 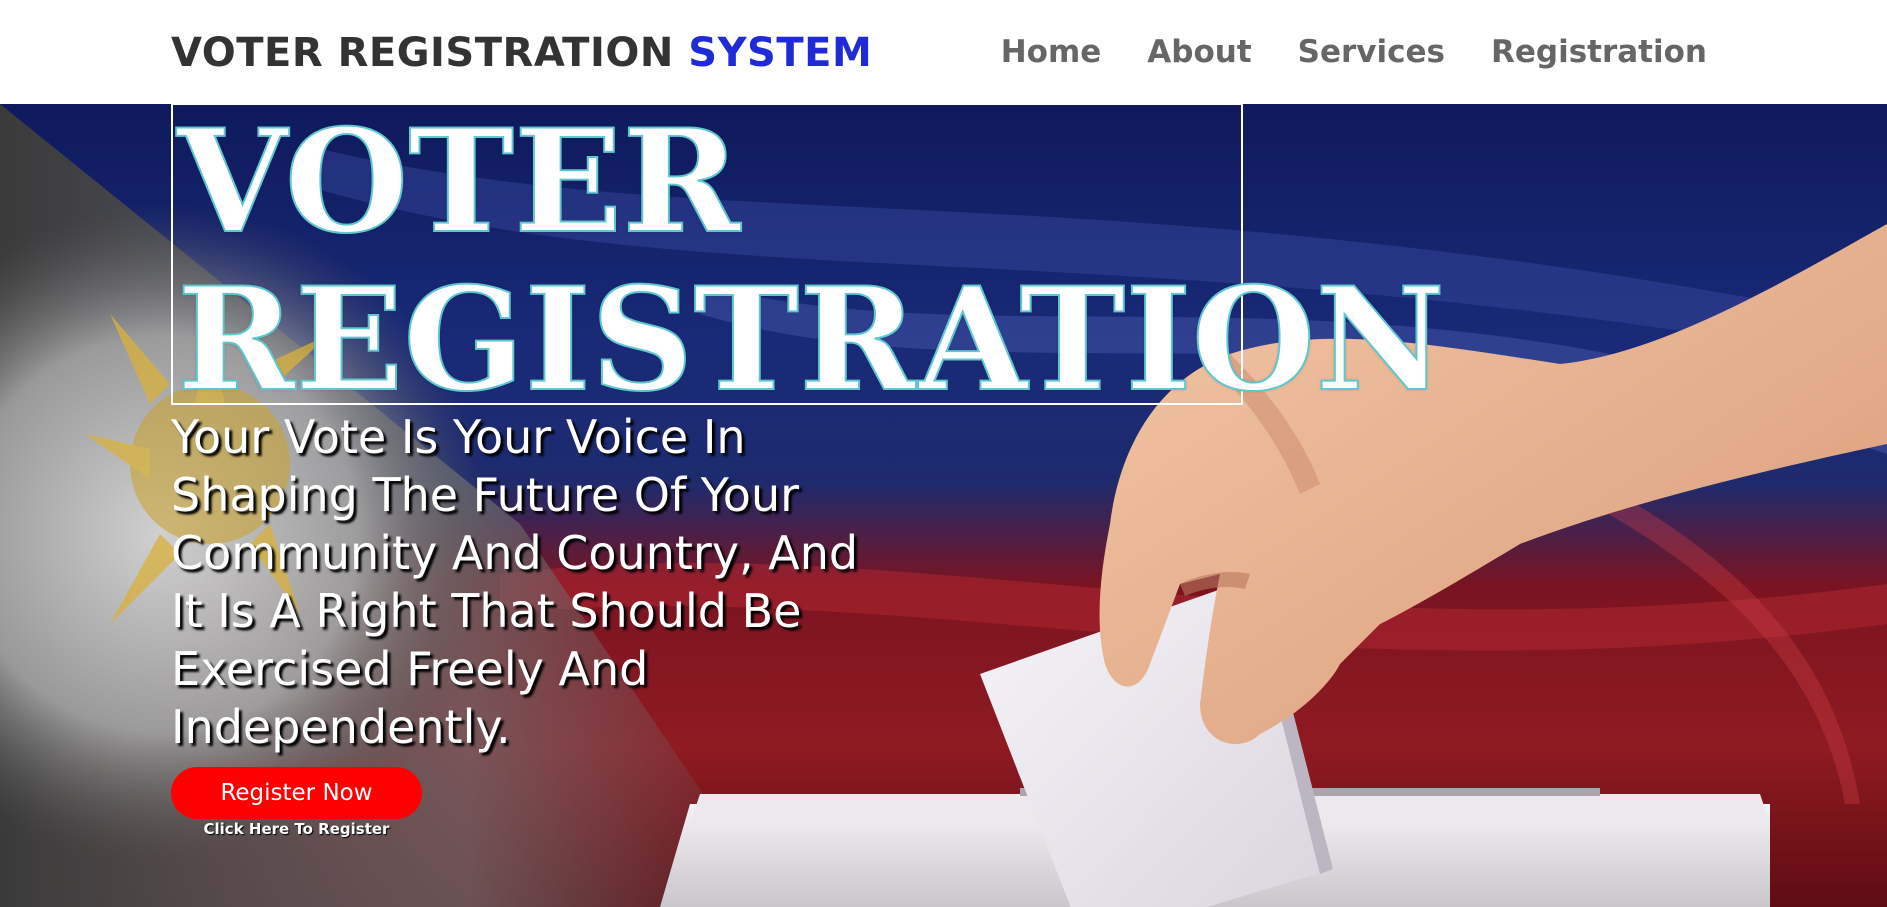 What do you see at coordinates (458, 182) in the screenshot?
I see `headline-line-1: VOTER` at bounding box center [458, 182].